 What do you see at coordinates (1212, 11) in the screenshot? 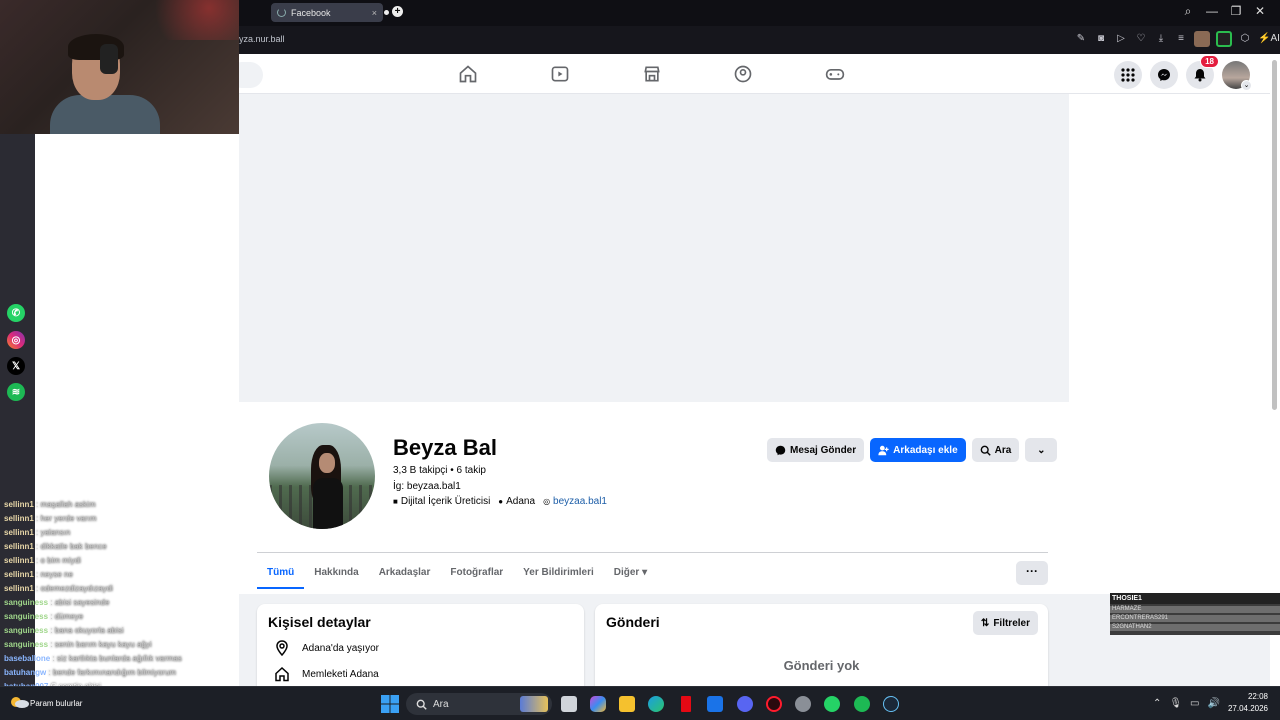
I see `minimize-button: —` at bounding box center [1212, 11].